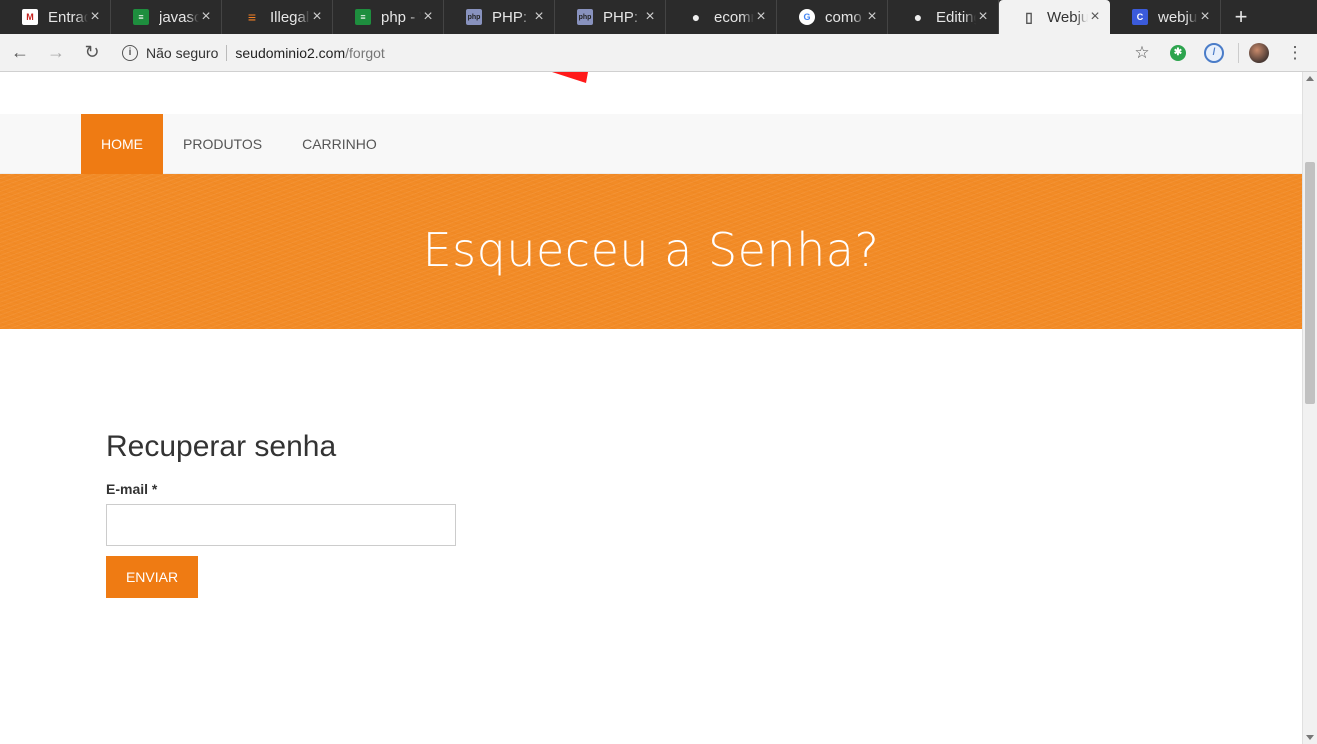 This screenshot has height=744, width=1317. Describe the element at coordinates (281, 525) in the screenshot. I see `email-field` at that location.